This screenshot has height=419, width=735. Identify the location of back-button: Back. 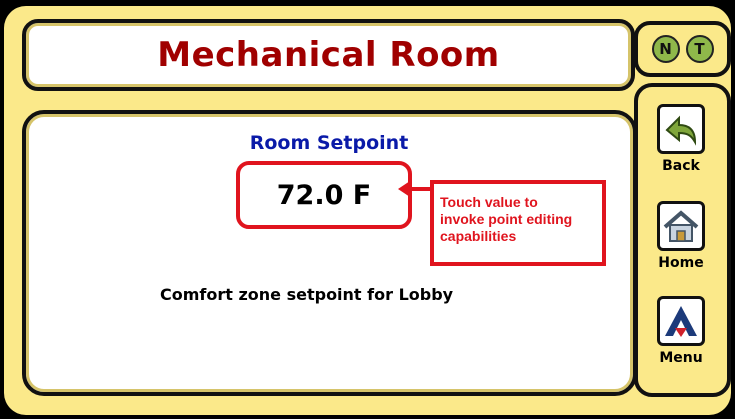
(681, 139).